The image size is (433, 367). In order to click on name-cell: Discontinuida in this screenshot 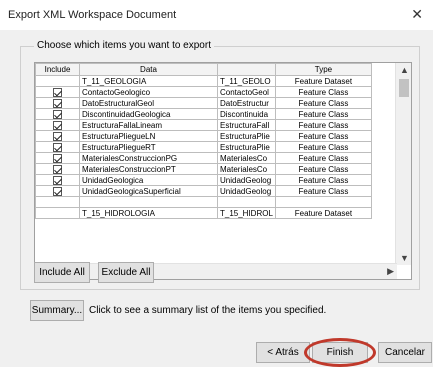, I will do `click(246, 114)`.